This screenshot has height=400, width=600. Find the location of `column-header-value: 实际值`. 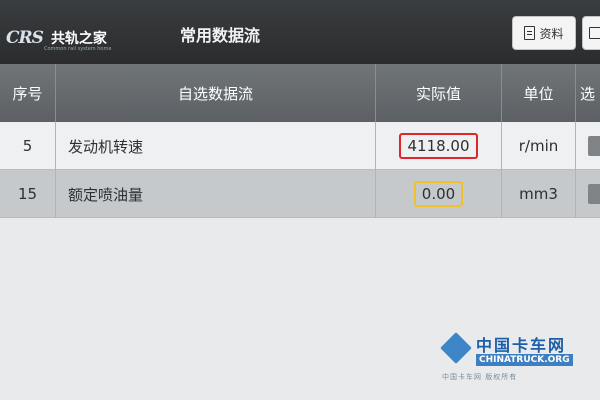

column-header-value: 实际值 is located at coordinates (439, 93).